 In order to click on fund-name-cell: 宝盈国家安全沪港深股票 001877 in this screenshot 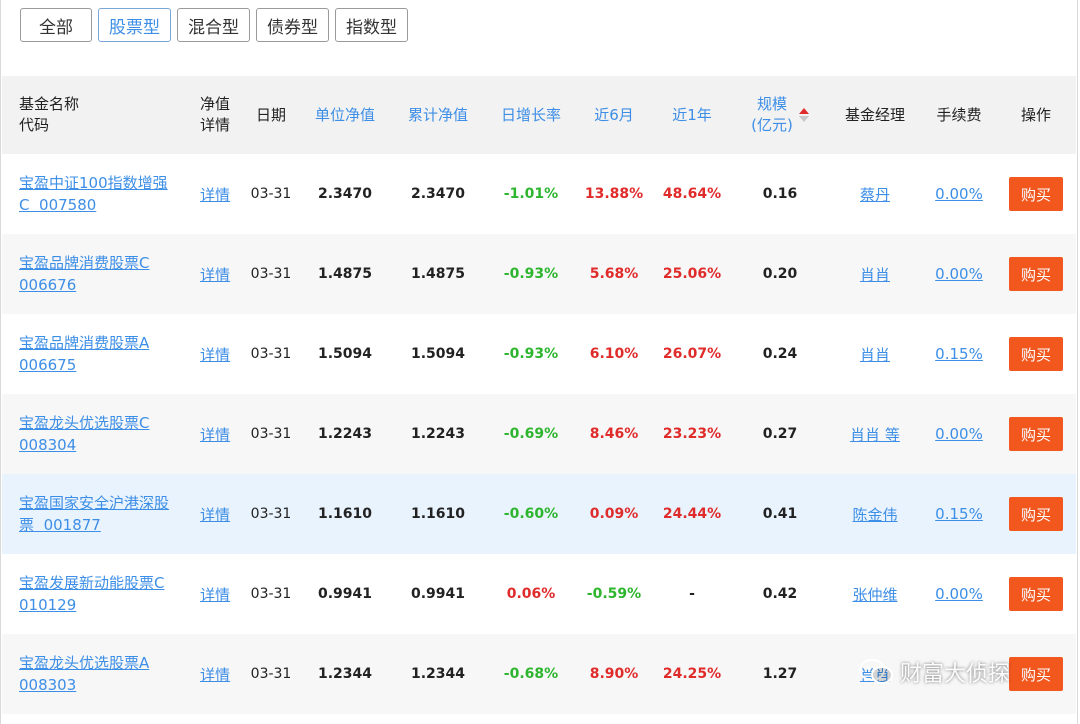, I will do `click(104, 514)`.